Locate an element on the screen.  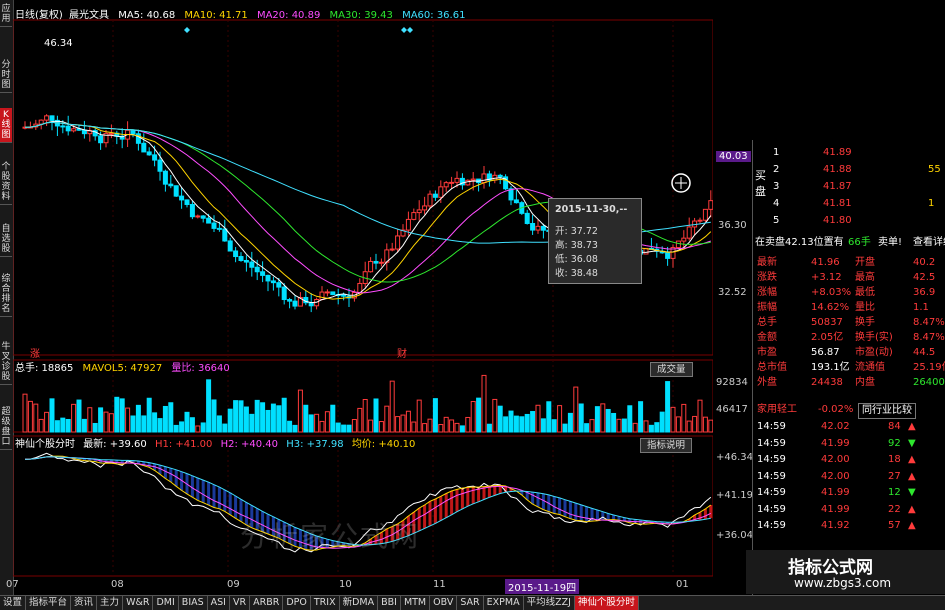
indicator-tab: W&R is located at coordinates (138, 603).